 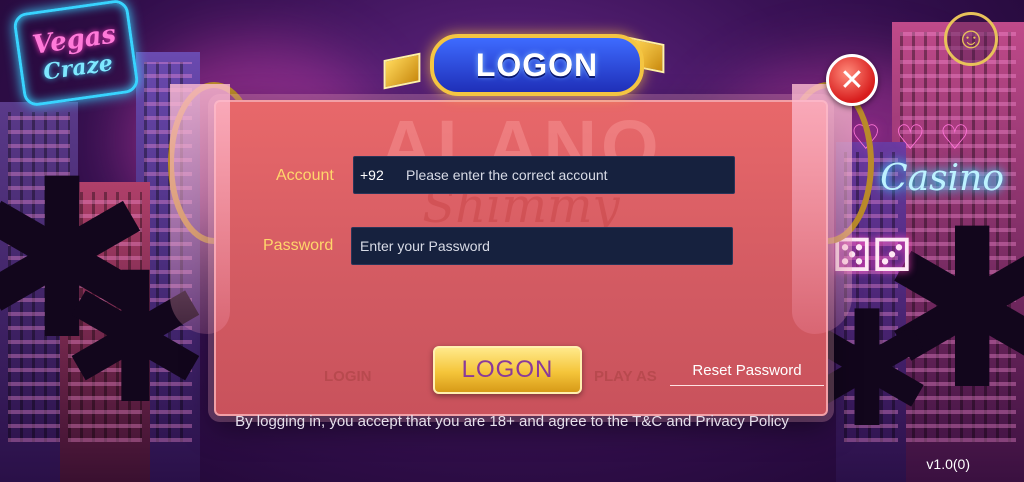 I want to click on country-code-prefix: +92, so click(x=376, y=175).